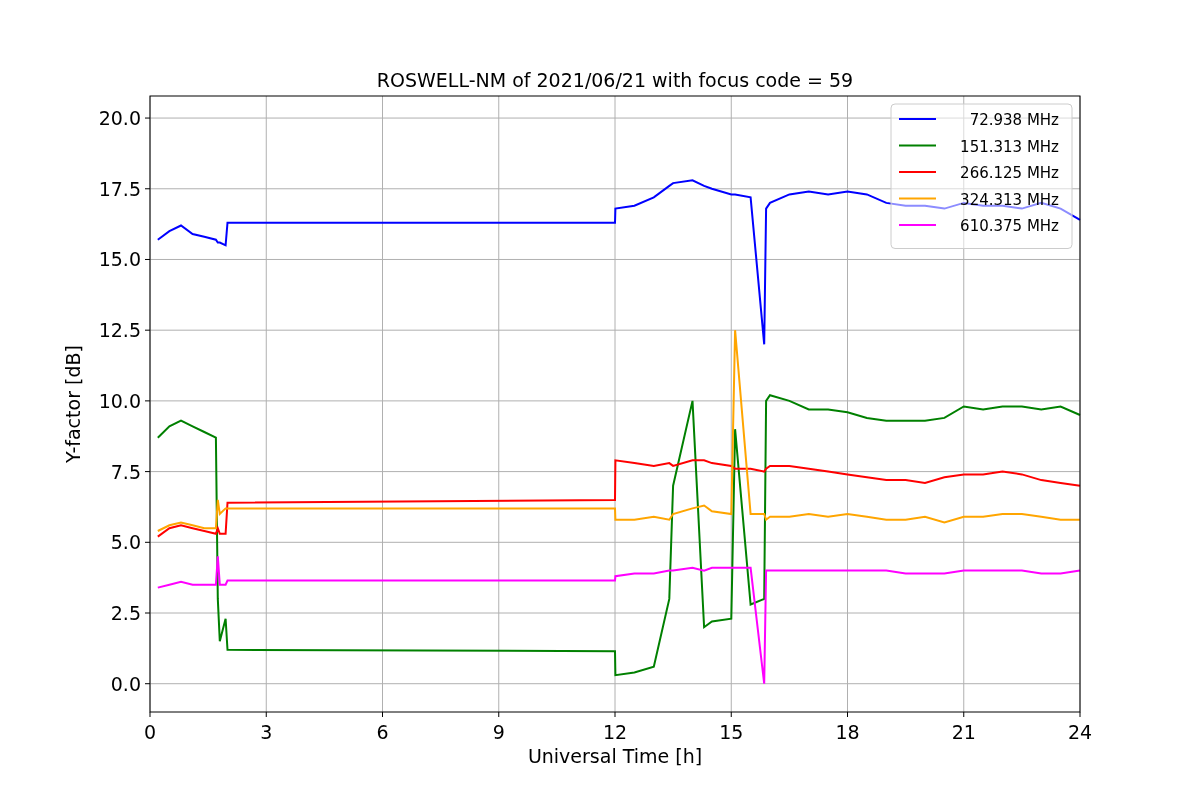 This screenshot has height=800, width=1200. Describe the element at coordinates (125, 683) in the screenshot. I see `y-tick-label: 0.0` at that location.